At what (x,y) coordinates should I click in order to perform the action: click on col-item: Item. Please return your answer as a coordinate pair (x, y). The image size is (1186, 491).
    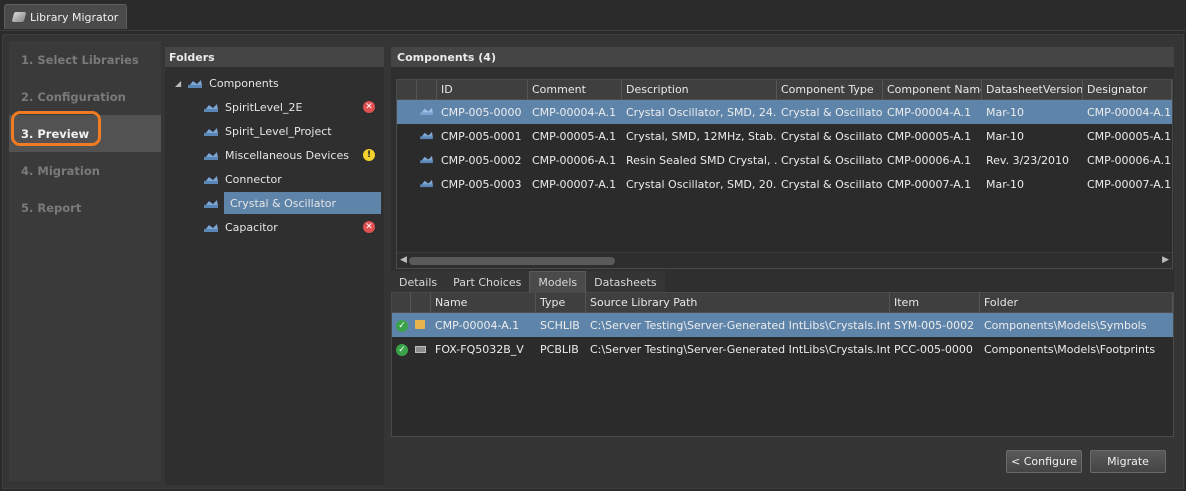
    Looking at the image, I should click on (935, 302).